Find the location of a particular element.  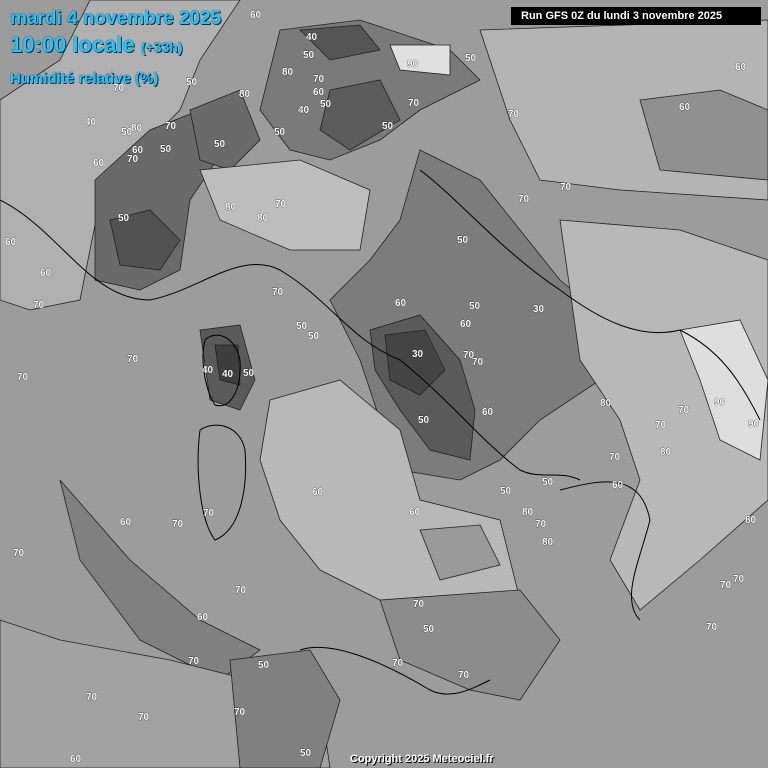

copyright: Copyright 2025 Meteociel.fr is located at coordinates (422, 759).